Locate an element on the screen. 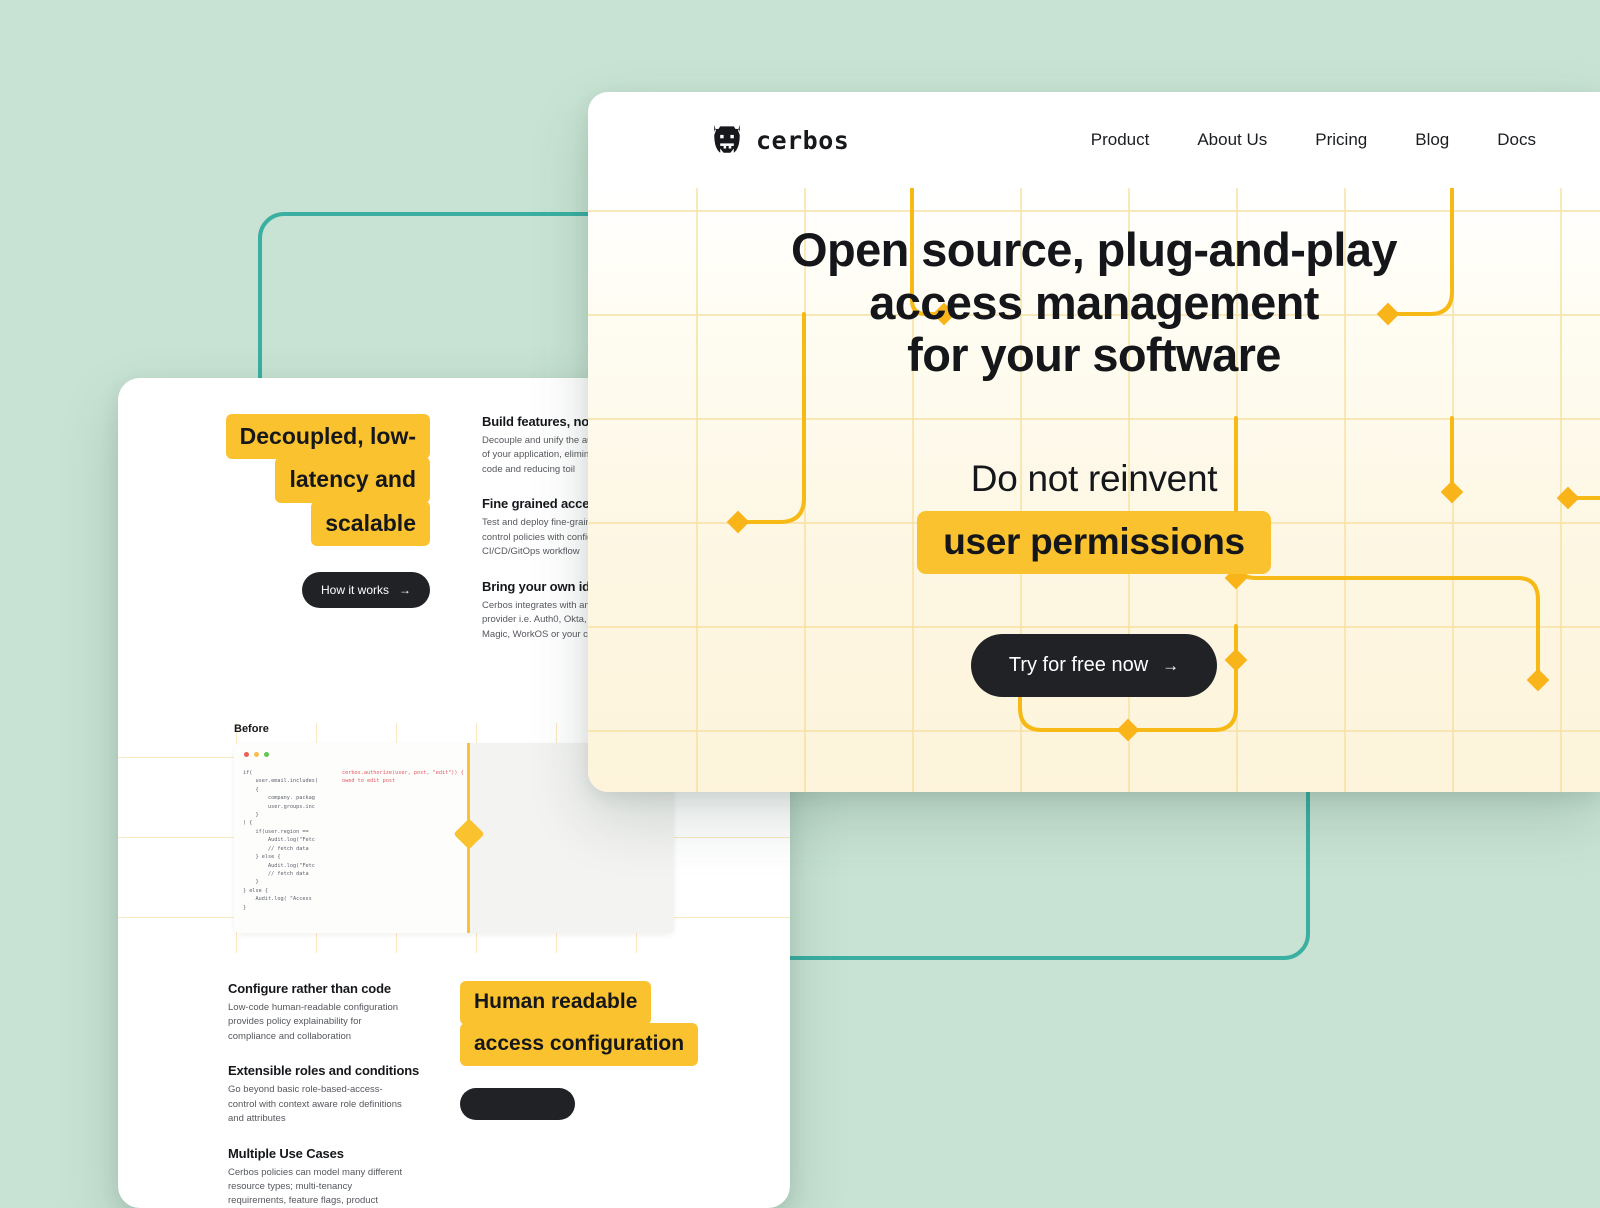 The width and height of the screenshot is (1600, 1208). brand-logo: cerbos is located at coordinates (779, 140).